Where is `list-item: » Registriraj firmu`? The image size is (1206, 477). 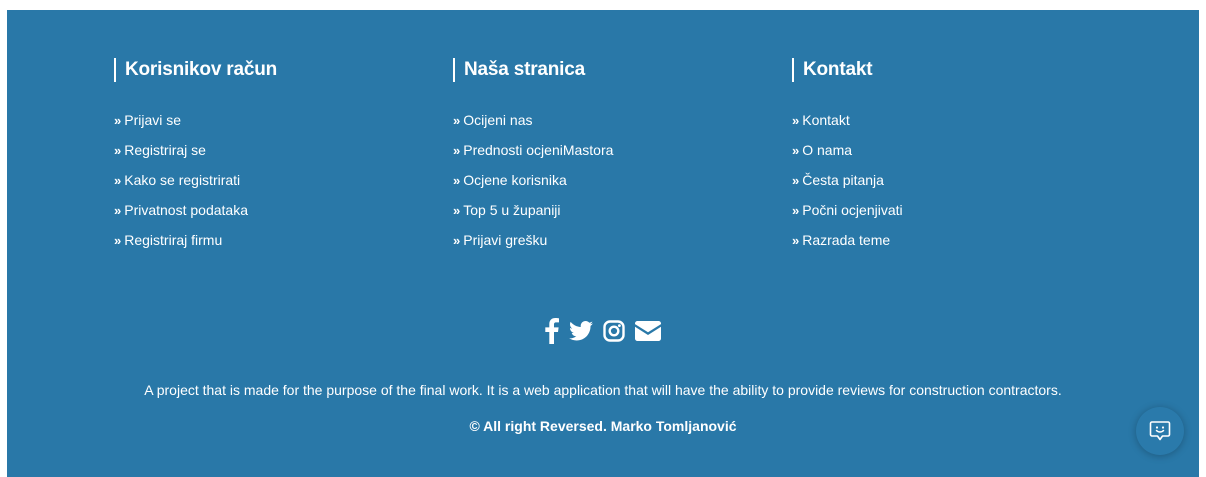 list-item: » Registriraj firmu is located at coordinates (195, 247).